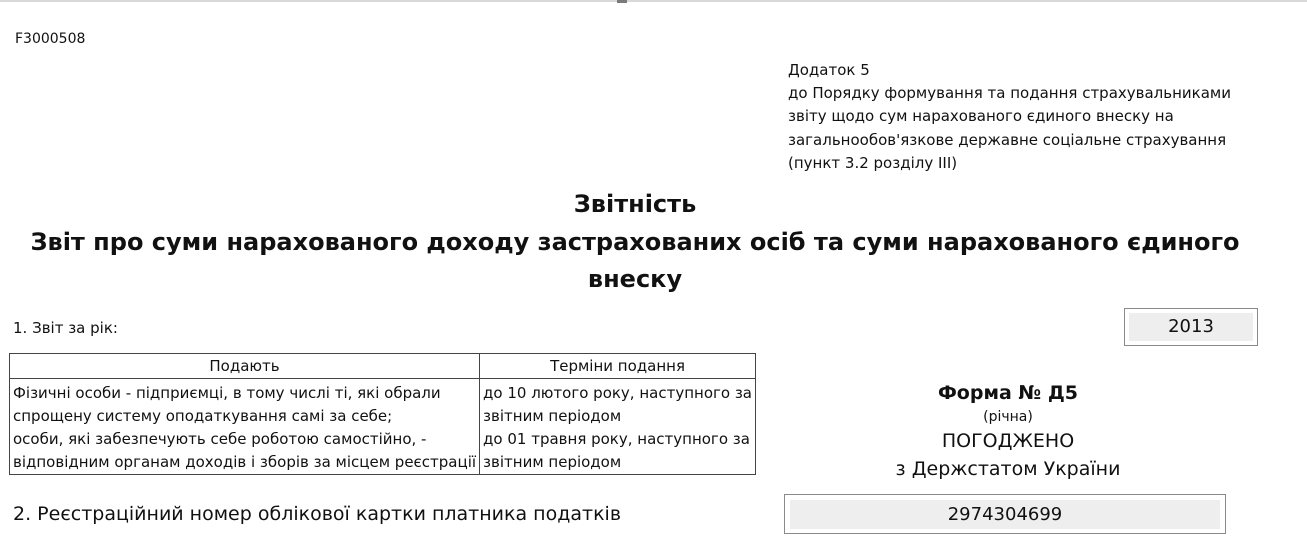 This screenshot has width=1307, height=543. Describe the element at coordinates (622, 1) in the screenshot. I see `top-resize-handle` at that location.